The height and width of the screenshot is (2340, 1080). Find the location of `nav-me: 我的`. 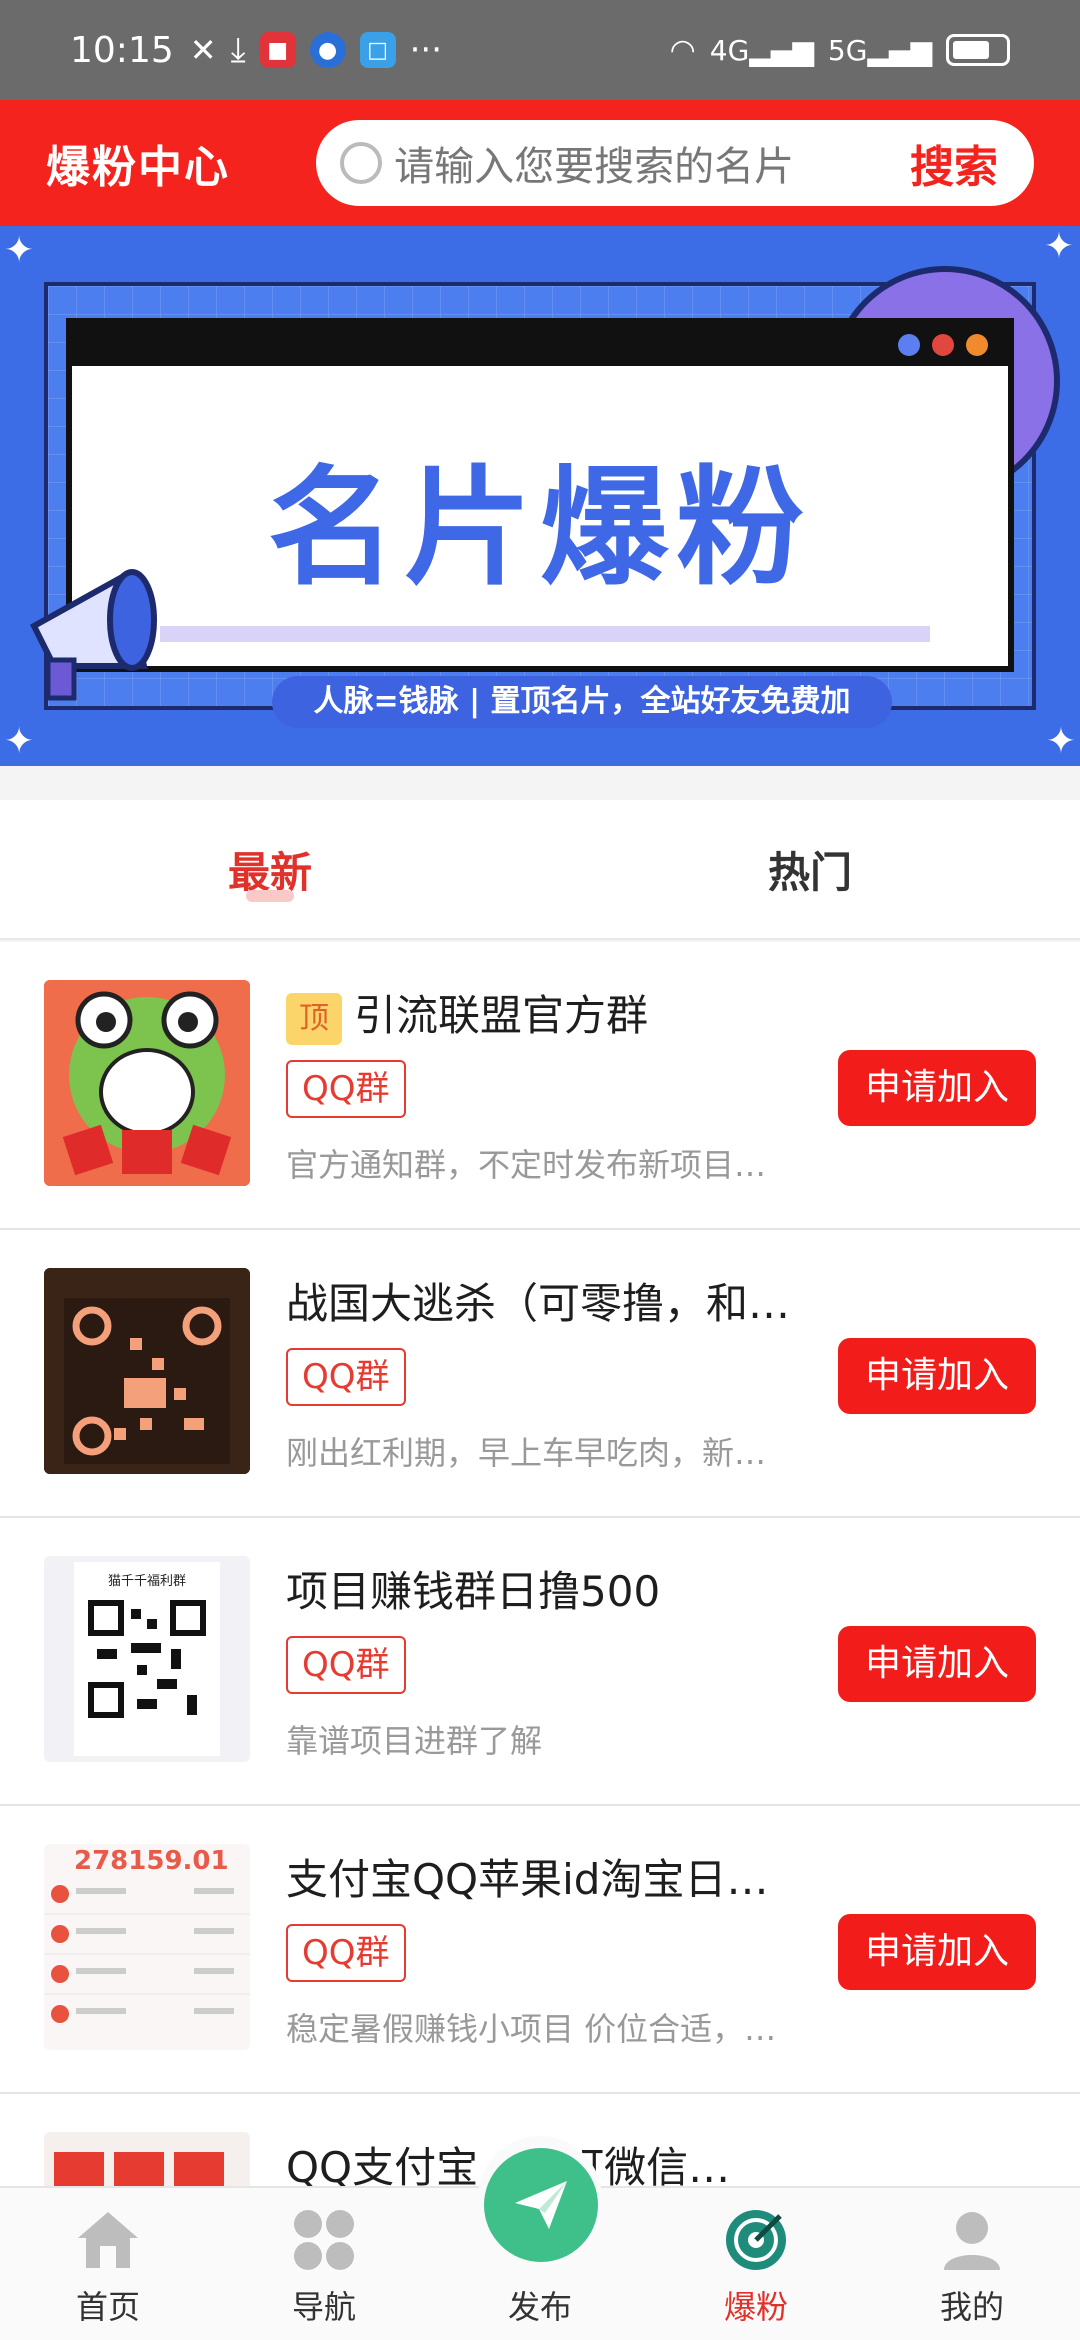

nav-me: 我的 is located at coordinates (972, 2264).